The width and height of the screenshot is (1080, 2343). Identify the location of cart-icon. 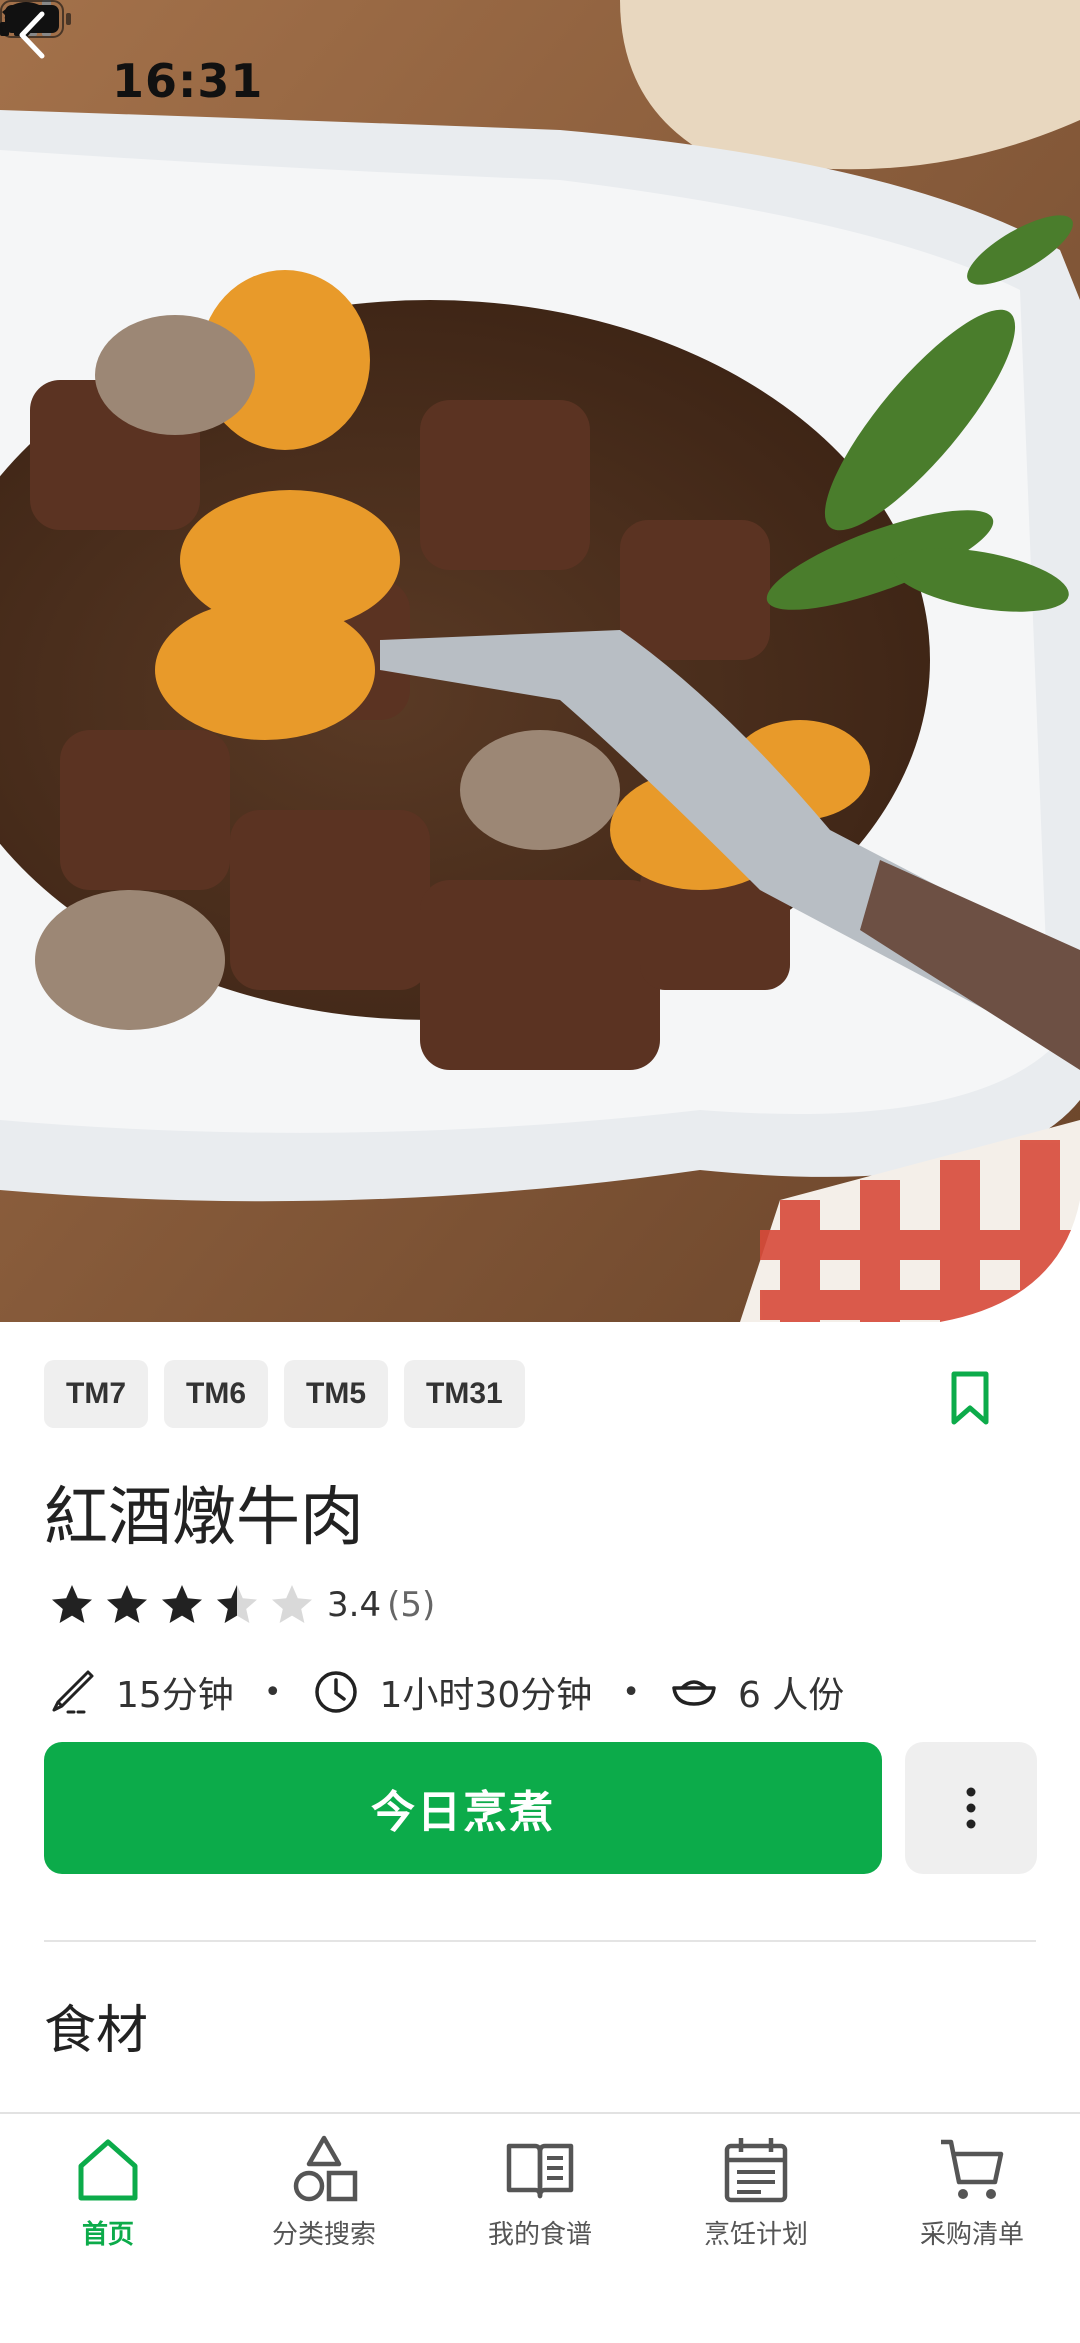
(972, 2169).